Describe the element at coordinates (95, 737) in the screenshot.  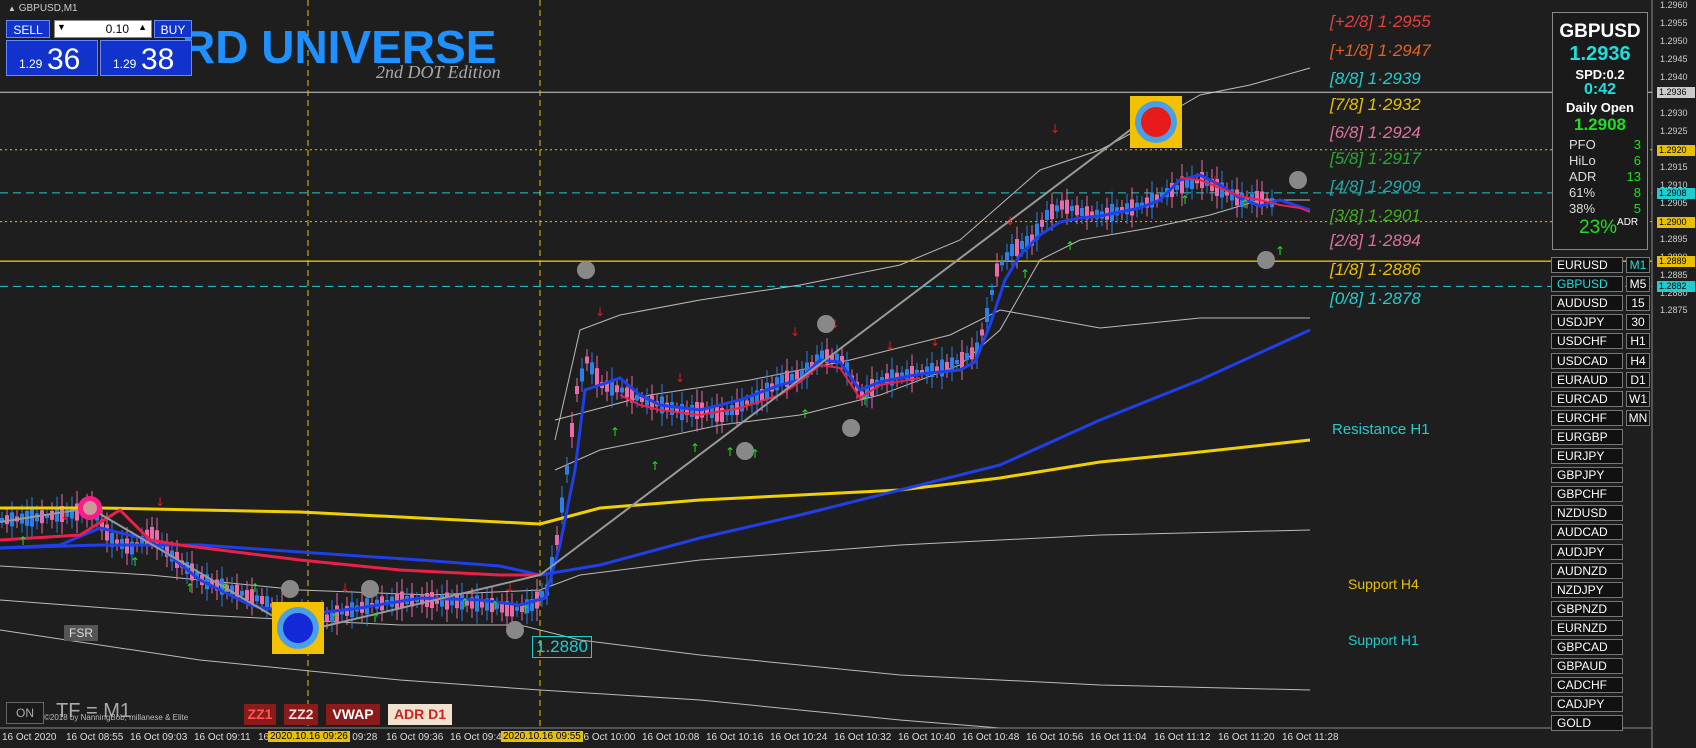
I see `time-tick-label: 16 Oct 08:55` at that location.